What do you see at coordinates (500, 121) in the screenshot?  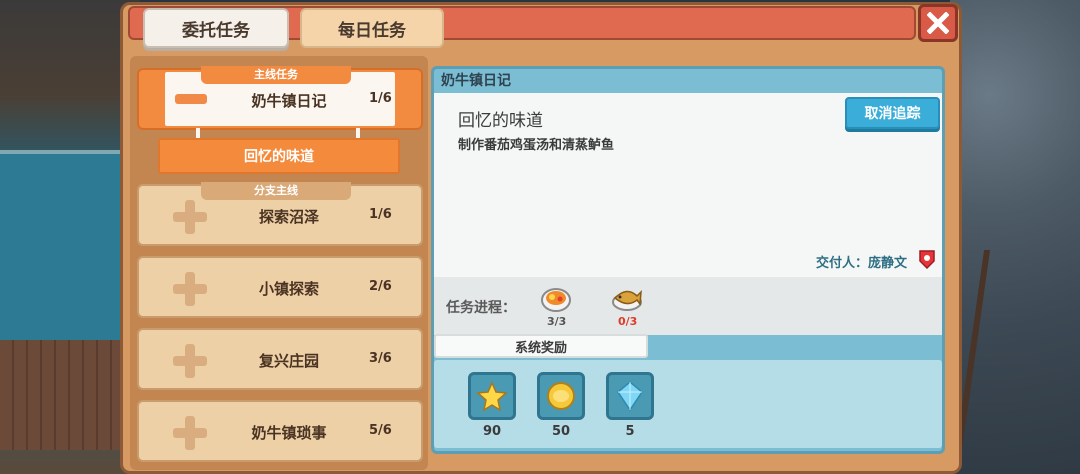 I see `quest-title: 回忆的味道` at bounding box center [500, 121].